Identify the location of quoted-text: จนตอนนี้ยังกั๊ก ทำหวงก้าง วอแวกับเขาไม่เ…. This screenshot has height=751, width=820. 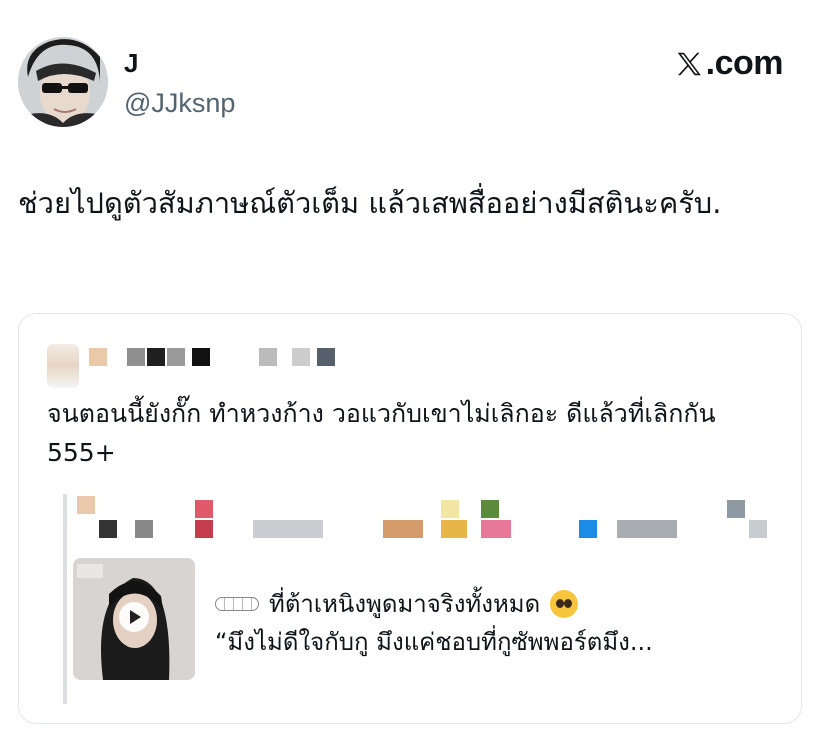
(381, 433).